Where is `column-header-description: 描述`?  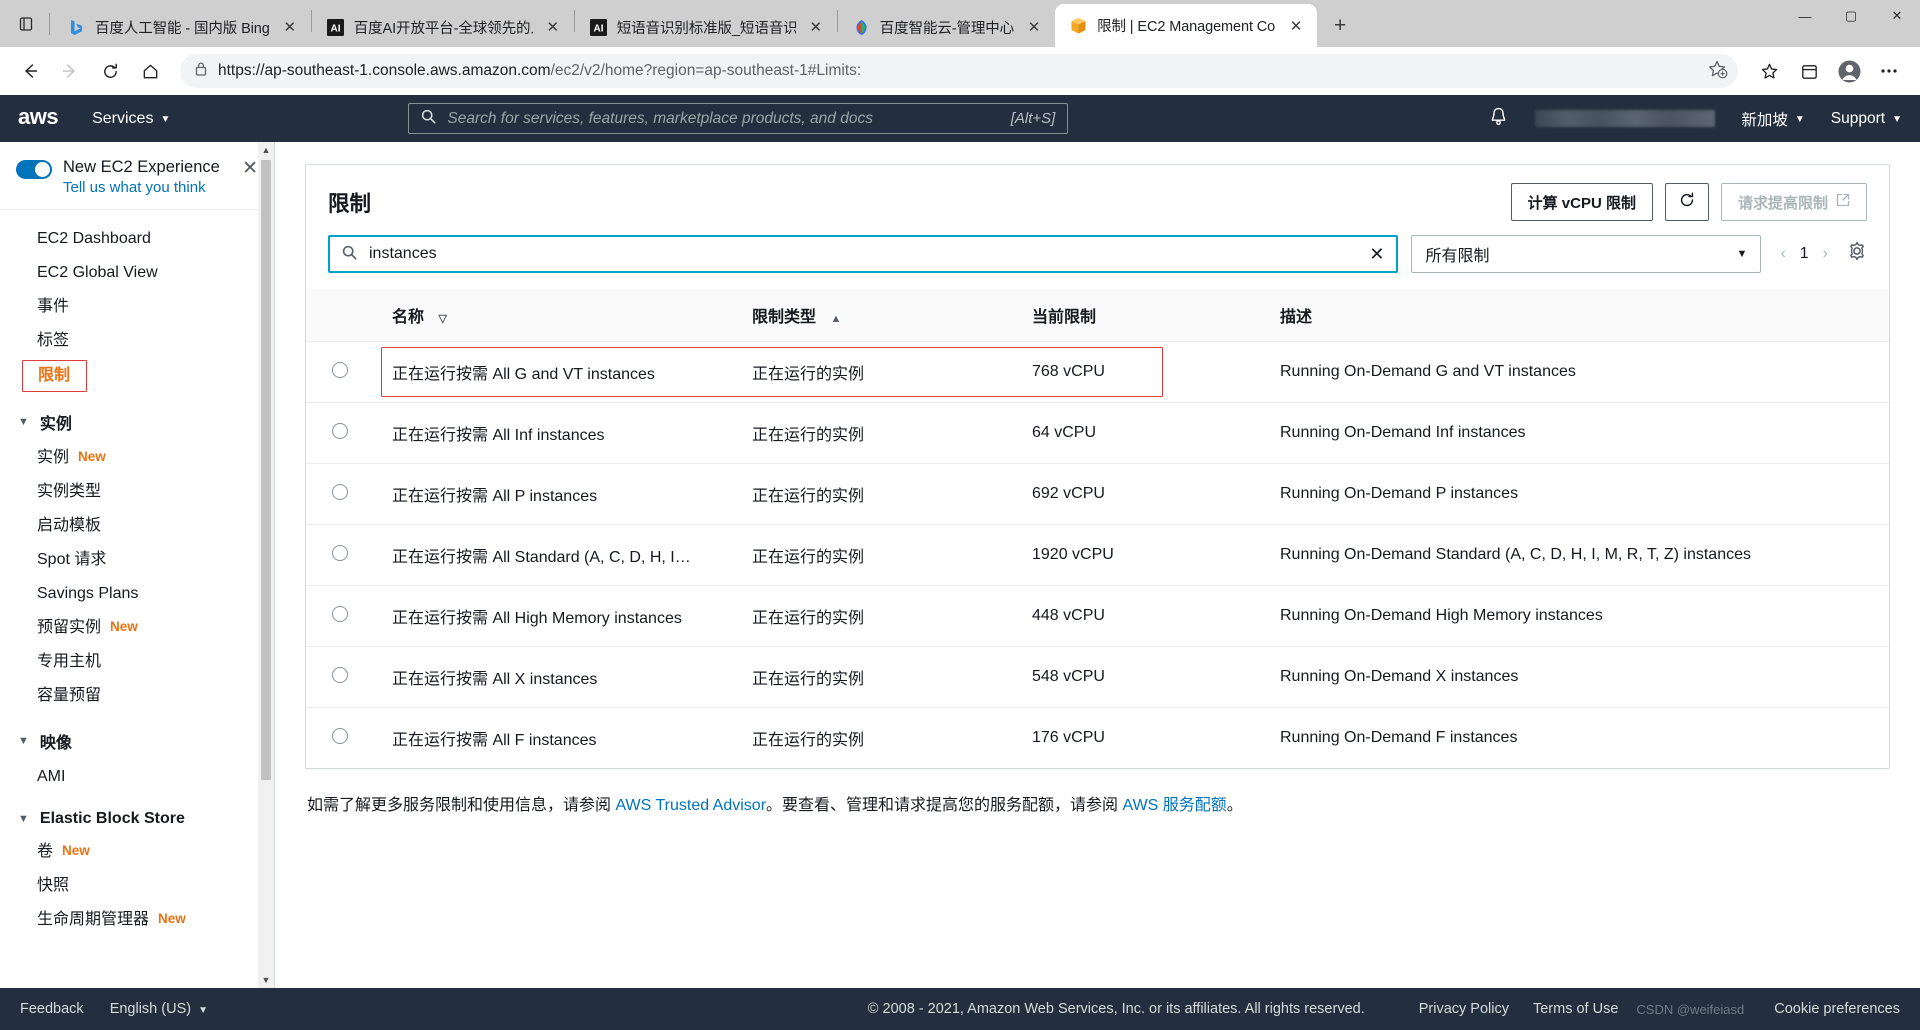
column-header-description: 描述 is located at coordinates (1584, 315).